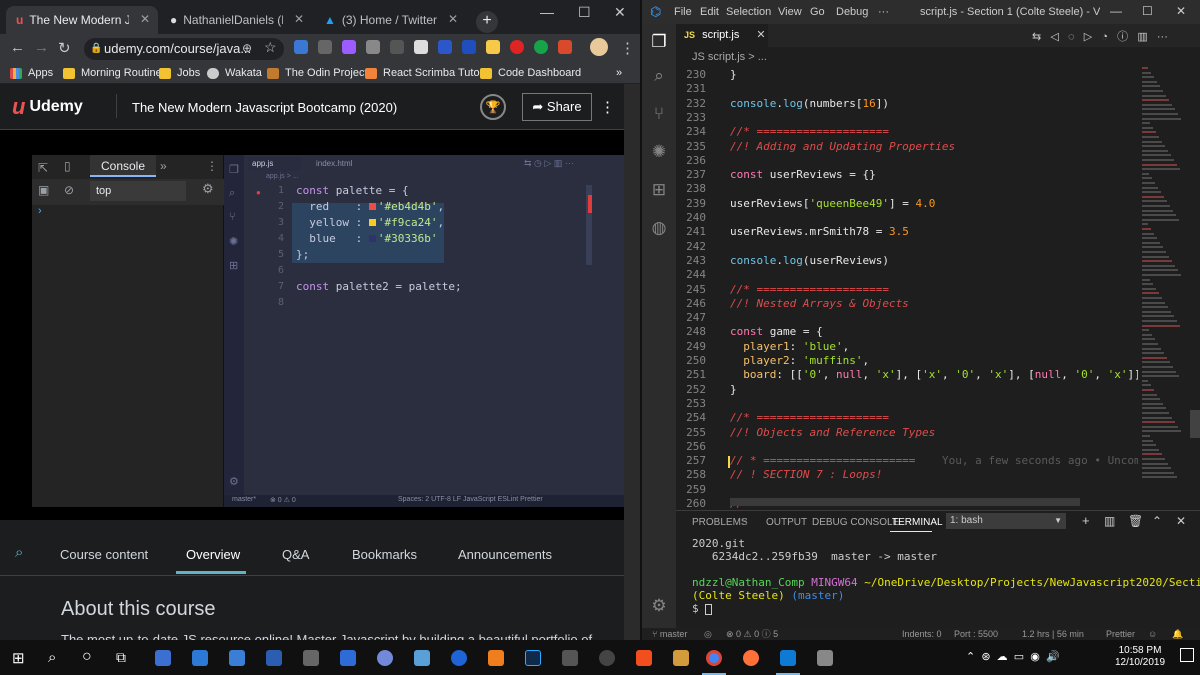 Image resolution: width=1200 pixels, height=675 pixels. I want to click on close-panel-icon: ✕, so click(1181, 521).